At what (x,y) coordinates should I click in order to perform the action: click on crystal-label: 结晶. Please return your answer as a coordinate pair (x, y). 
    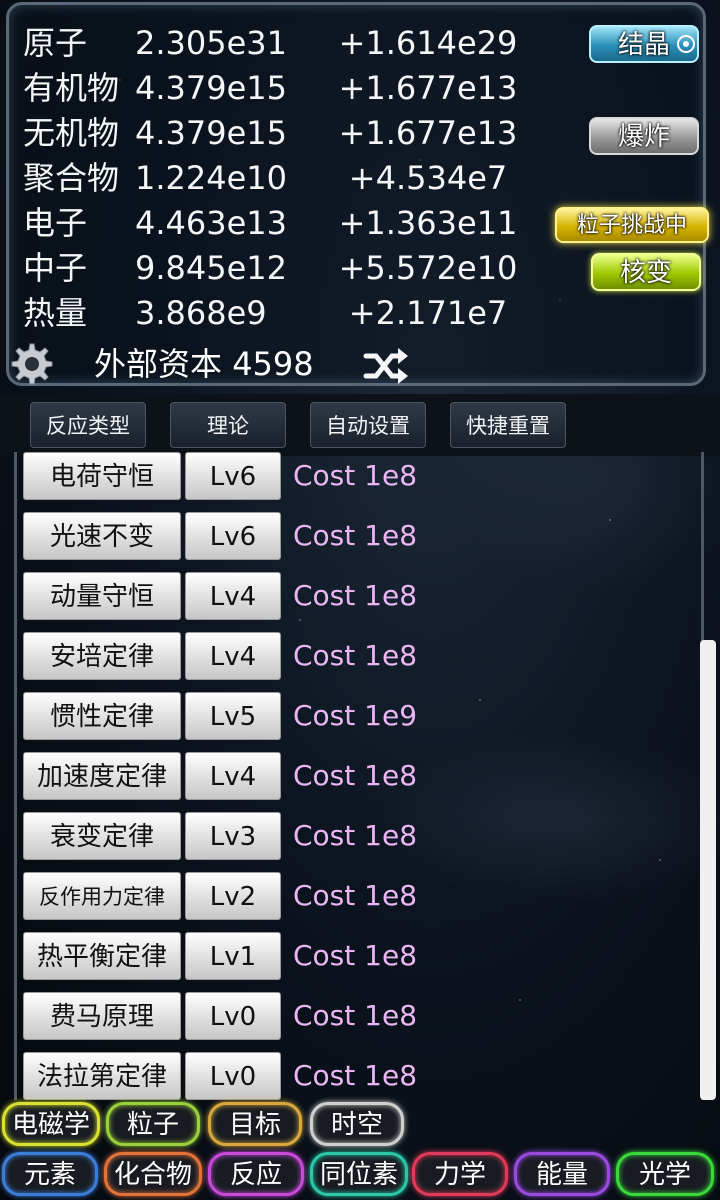
    Looking at the image, I should click on (643, 45).